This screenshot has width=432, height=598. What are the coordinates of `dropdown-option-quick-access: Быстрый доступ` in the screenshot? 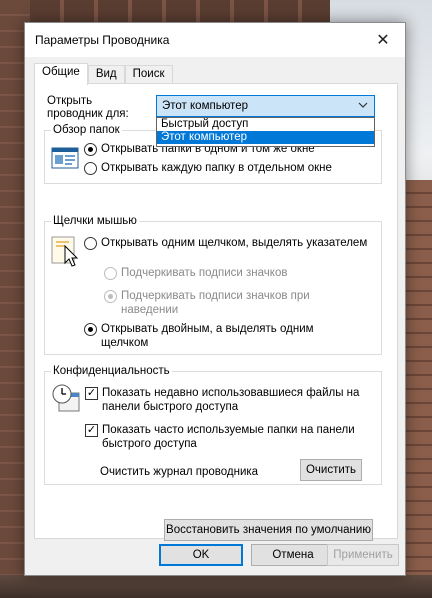 It's located at (265, 124).